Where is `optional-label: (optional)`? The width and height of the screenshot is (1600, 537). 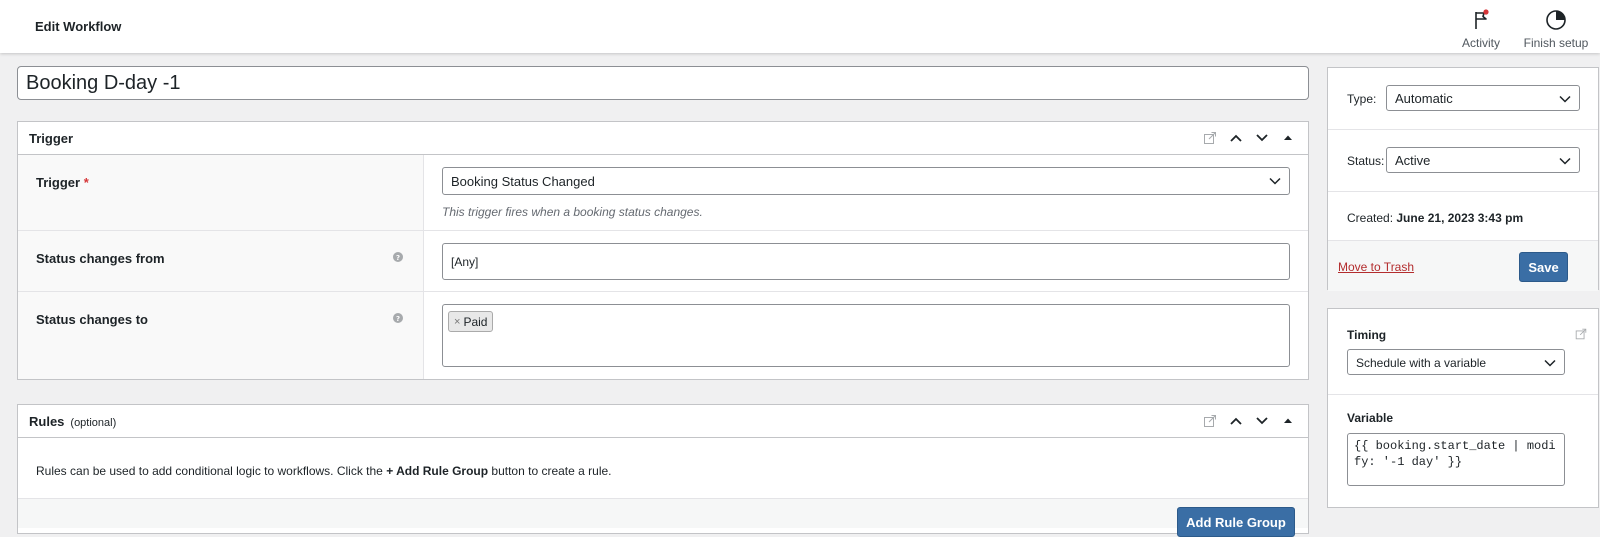 optional-label: (optional) is located at coordinates (93, 423).